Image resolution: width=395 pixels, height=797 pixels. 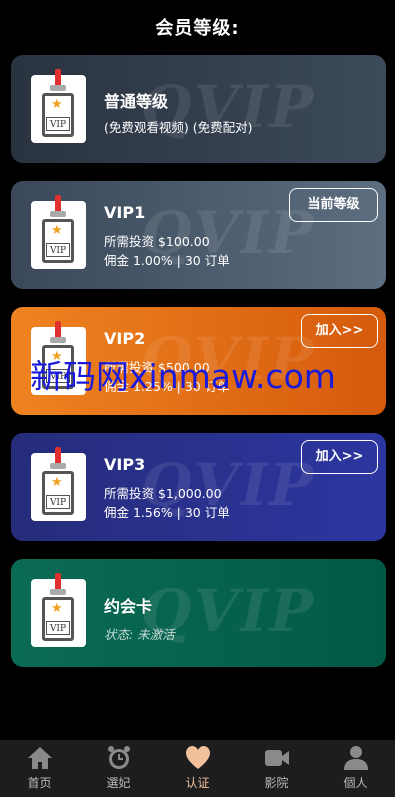 I want to click on heart-icon, so click(x=198, y=758).